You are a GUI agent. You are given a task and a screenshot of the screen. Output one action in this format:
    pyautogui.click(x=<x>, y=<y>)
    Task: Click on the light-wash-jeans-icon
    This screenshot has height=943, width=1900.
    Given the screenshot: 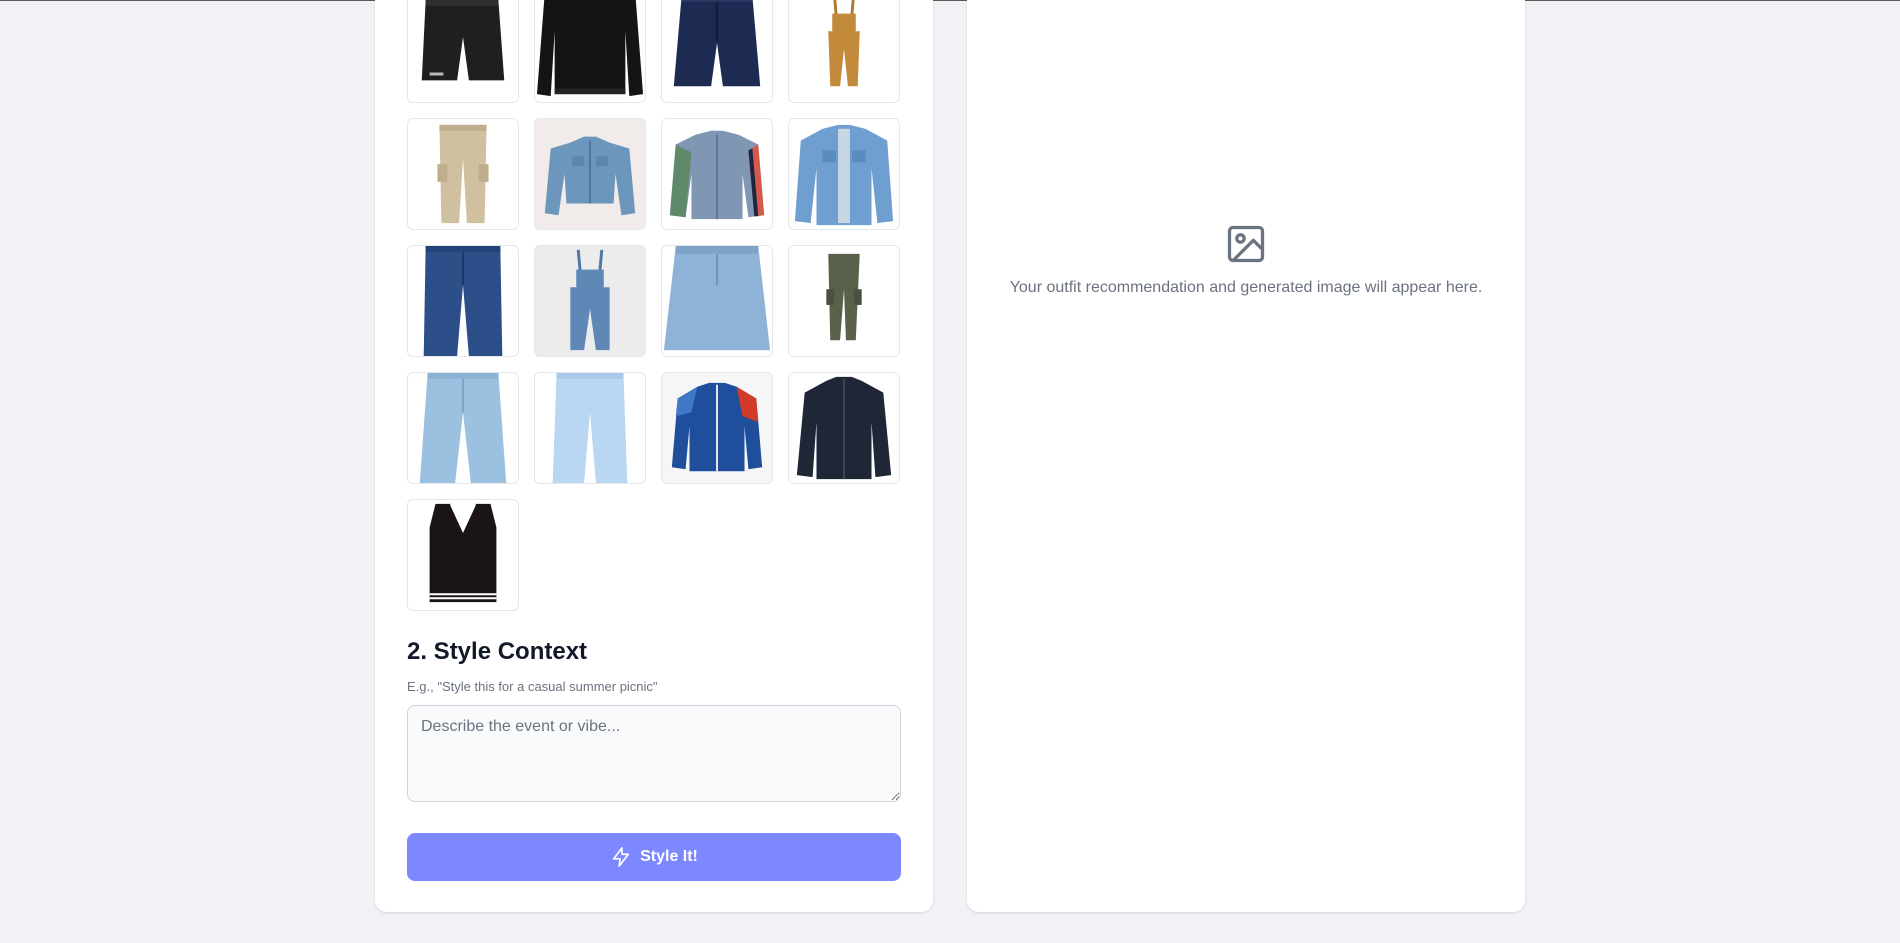 What is the action you would take?
    pyautogui.click(x=463, y=428)
    